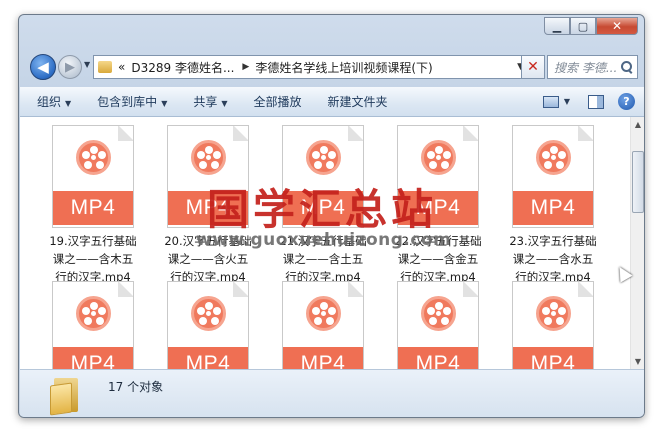  What do you see at coordinates (136, 387) in the screenshot?
I see `item-count: 17 个对象` at bounding box center [136, 387].